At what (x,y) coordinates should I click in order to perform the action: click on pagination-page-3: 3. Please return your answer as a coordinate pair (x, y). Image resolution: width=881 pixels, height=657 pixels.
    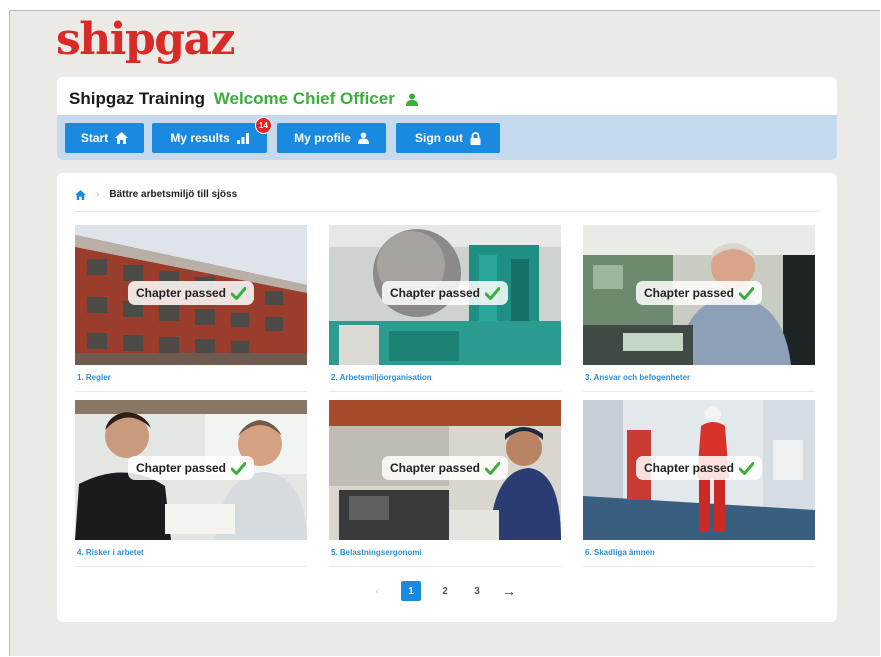
    Looking at the image, I should click on (477, 591).